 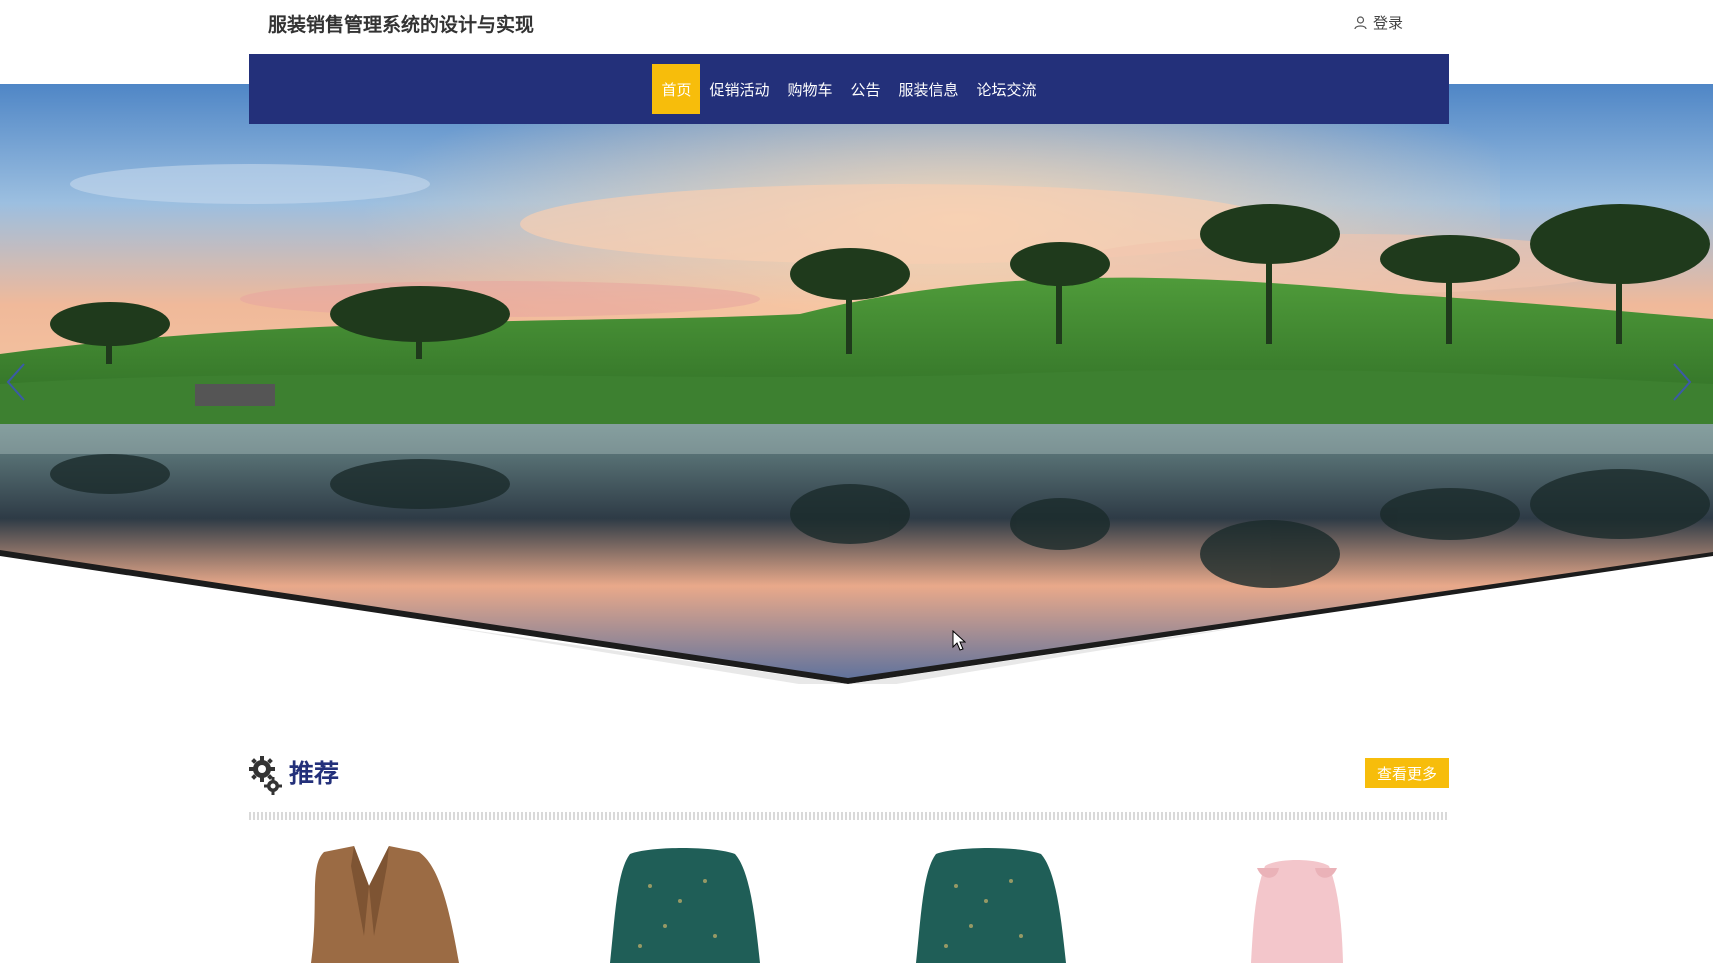 I want to click on chevron-right-icon, so click(x=1682, y=382).